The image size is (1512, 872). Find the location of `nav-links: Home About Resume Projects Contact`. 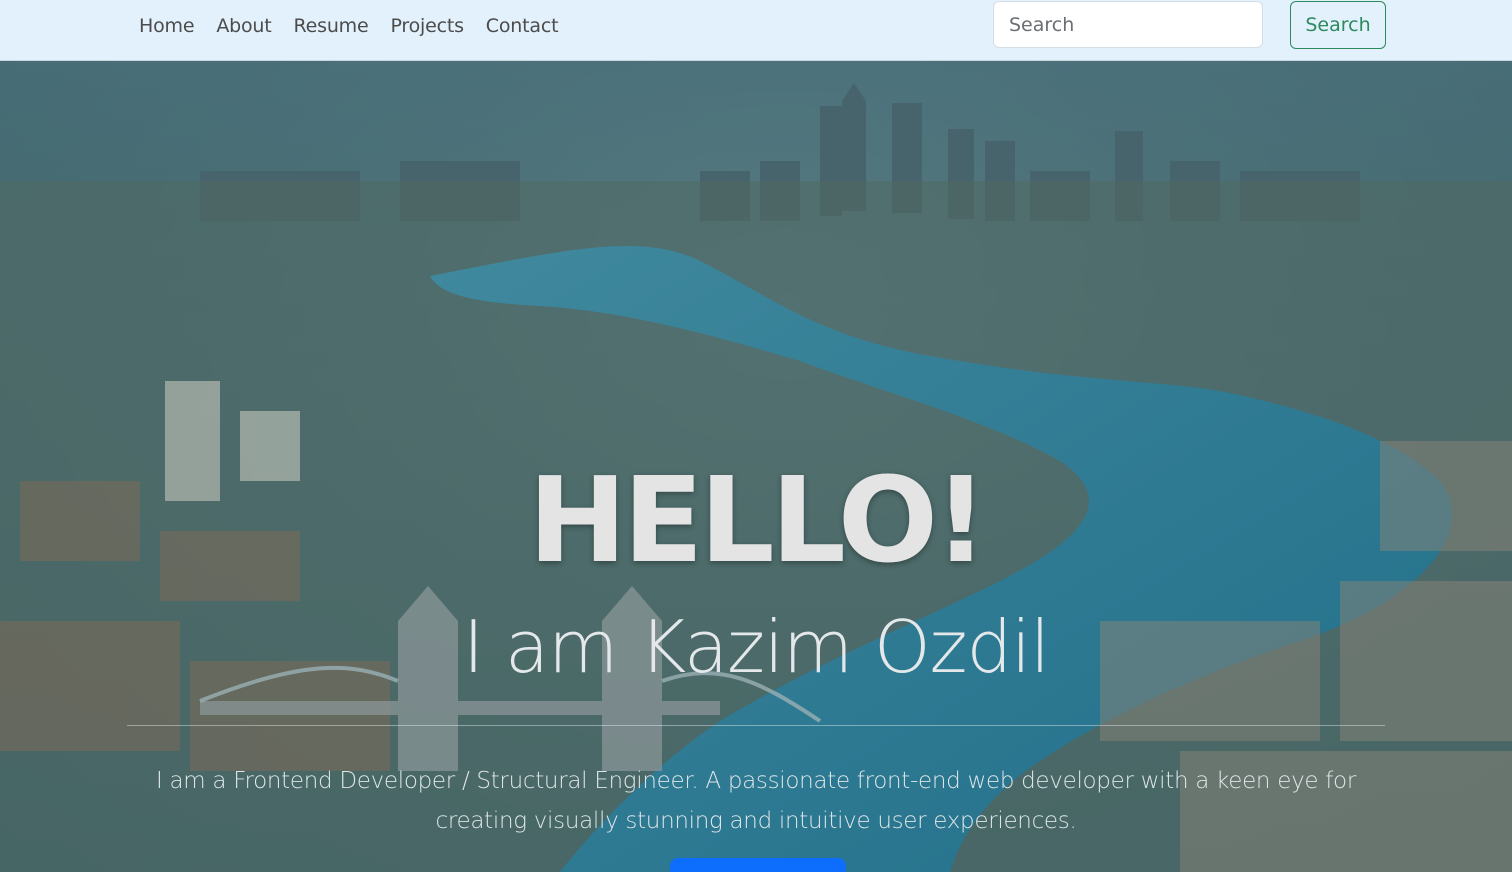

nav-links: Home About Resume Projects Contact is located at coordinates (349, 26).